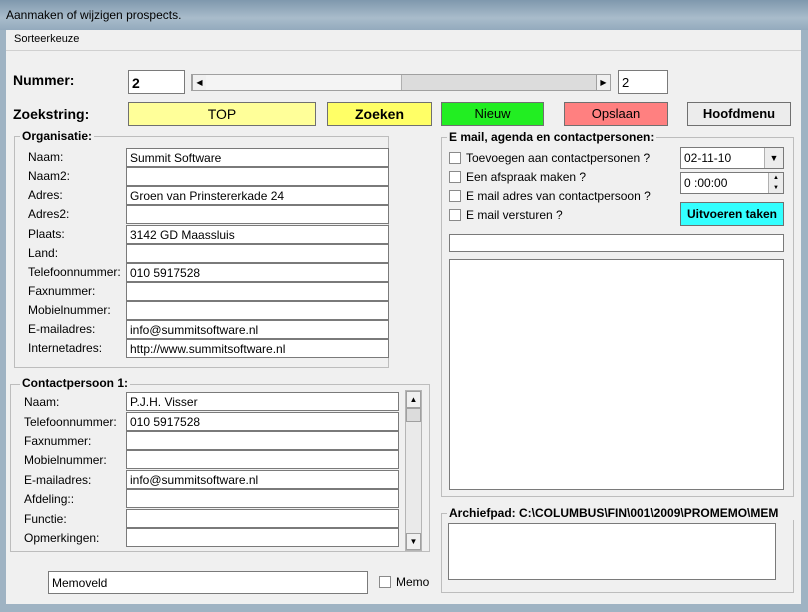 Image resolution: width=808 pixels, height=612 pixels. I want to click on org-field-label: Land:, so click(43, 253).